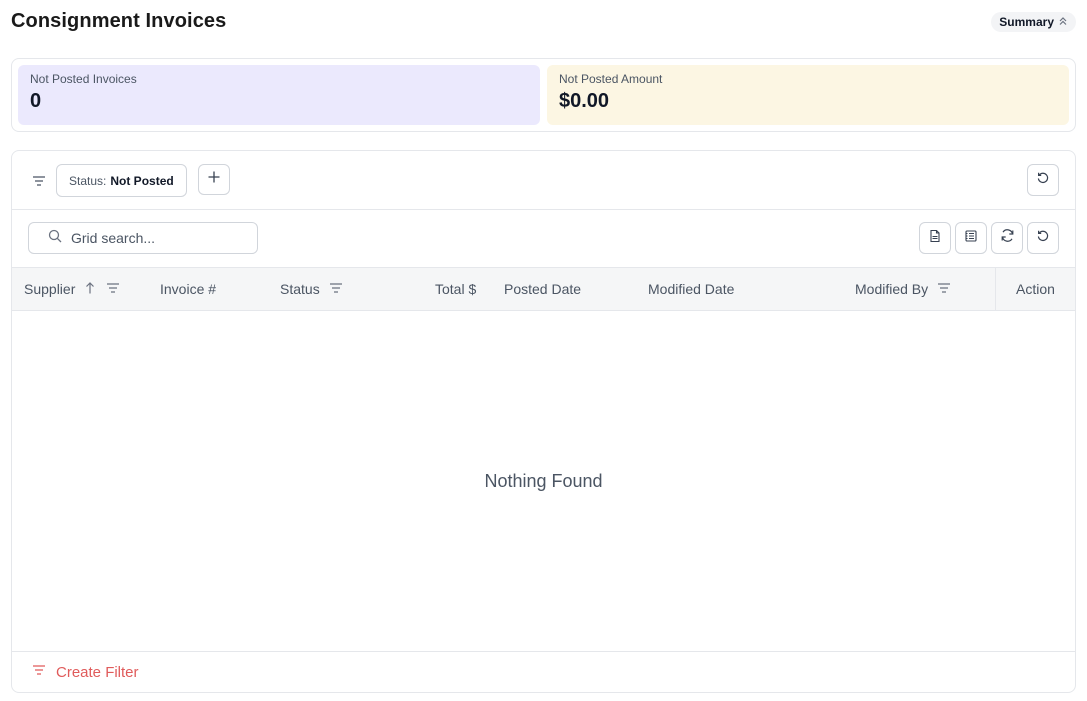  I want to click on column-label: Posted Date, so click(543, 289).